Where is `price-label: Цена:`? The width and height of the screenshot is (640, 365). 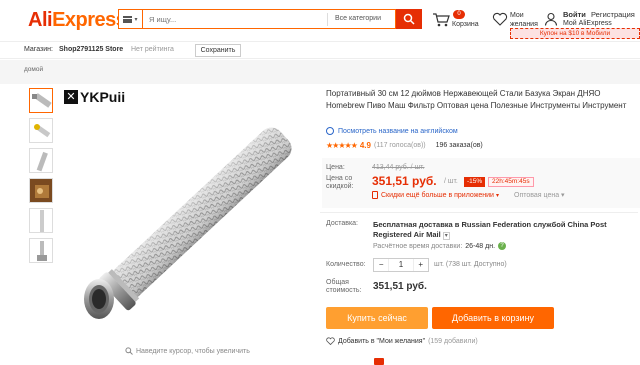
price-label: Цена: is located at coordinates (335, 167).